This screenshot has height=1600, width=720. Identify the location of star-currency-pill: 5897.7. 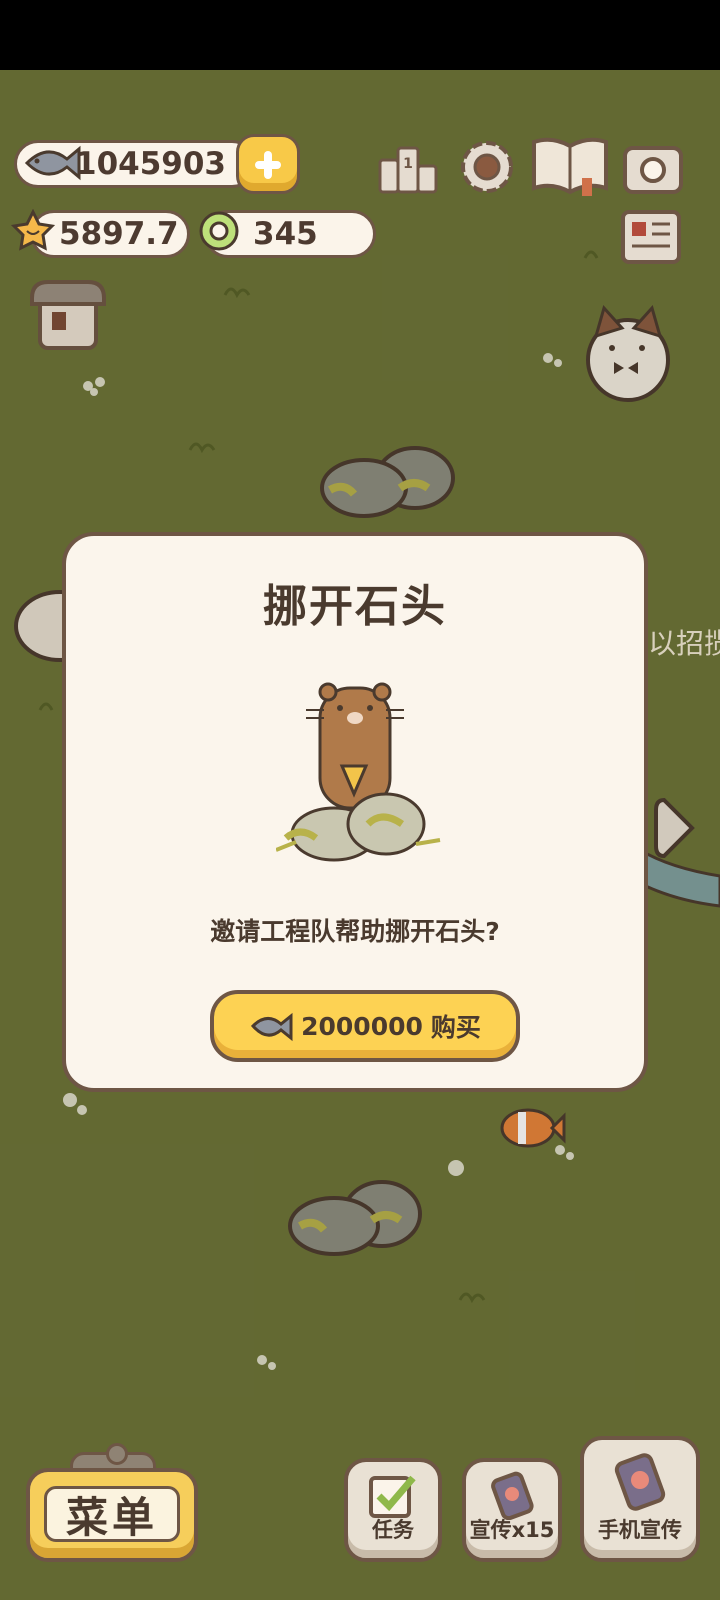
(100, 233).